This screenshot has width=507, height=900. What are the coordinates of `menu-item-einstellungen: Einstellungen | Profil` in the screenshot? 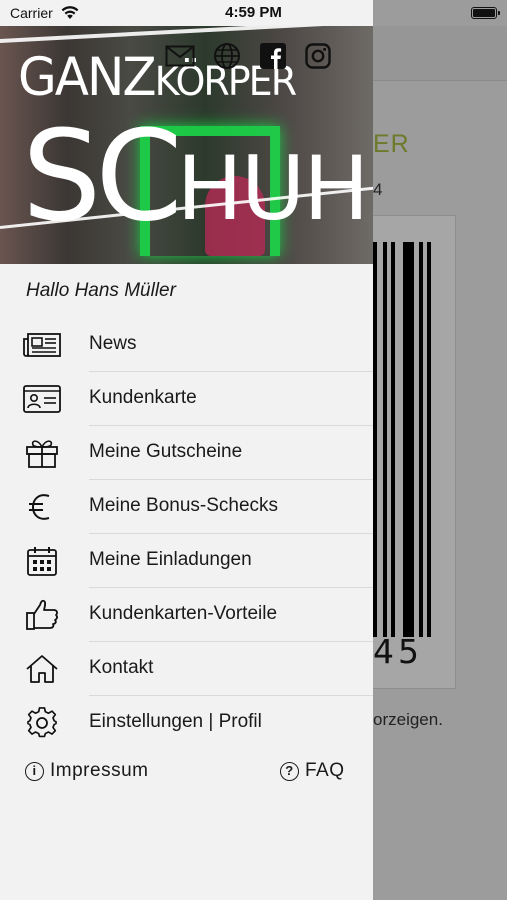 It's located at (186, 723).